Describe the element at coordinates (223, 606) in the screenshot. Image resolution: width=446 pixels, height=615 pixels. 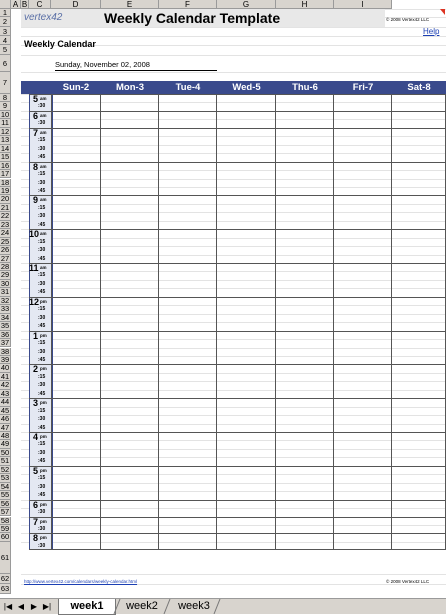
I see `sheet-tab-bar: |◀ ◀ ▶ ▶| week1 week2 week3` at that location.